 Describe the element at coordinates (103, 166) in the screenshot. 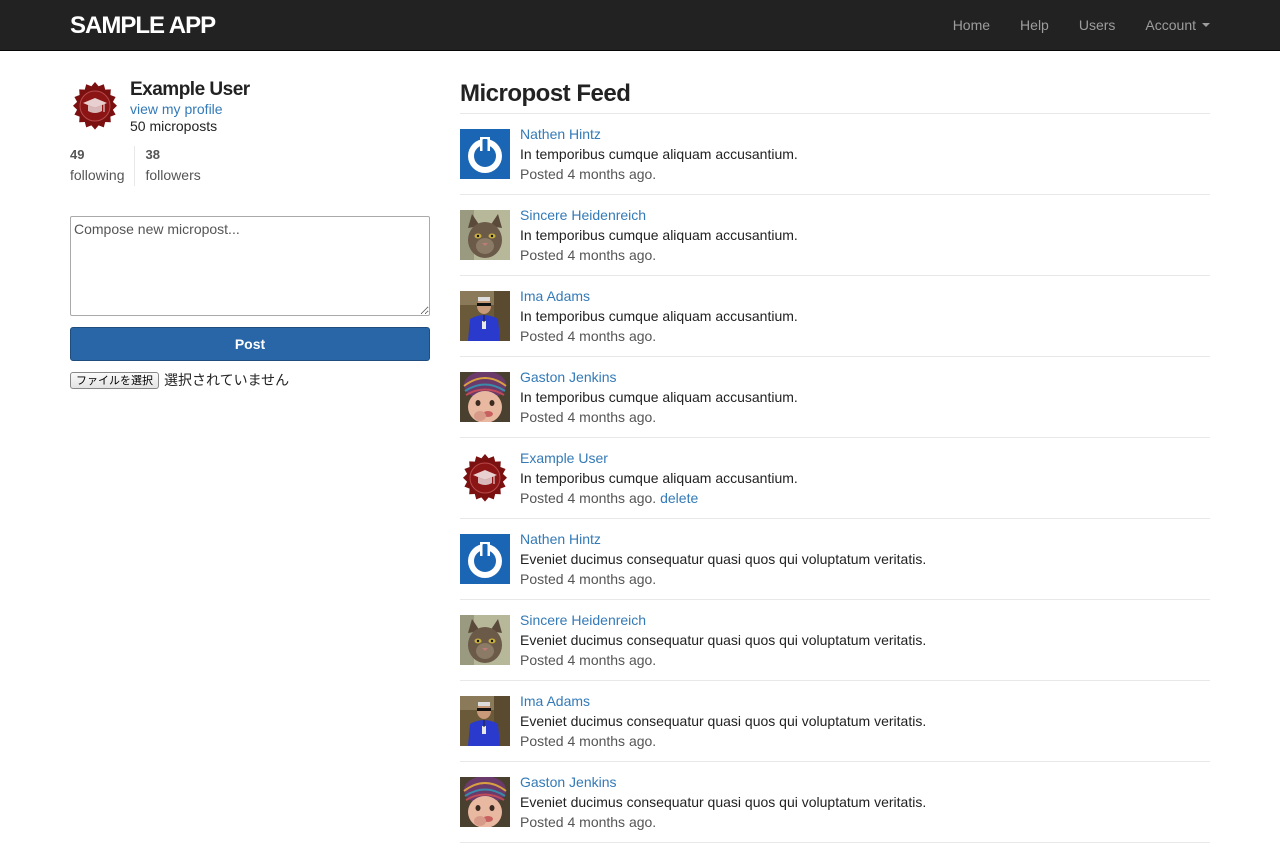

I see `following-stat: 49 following` at that location.